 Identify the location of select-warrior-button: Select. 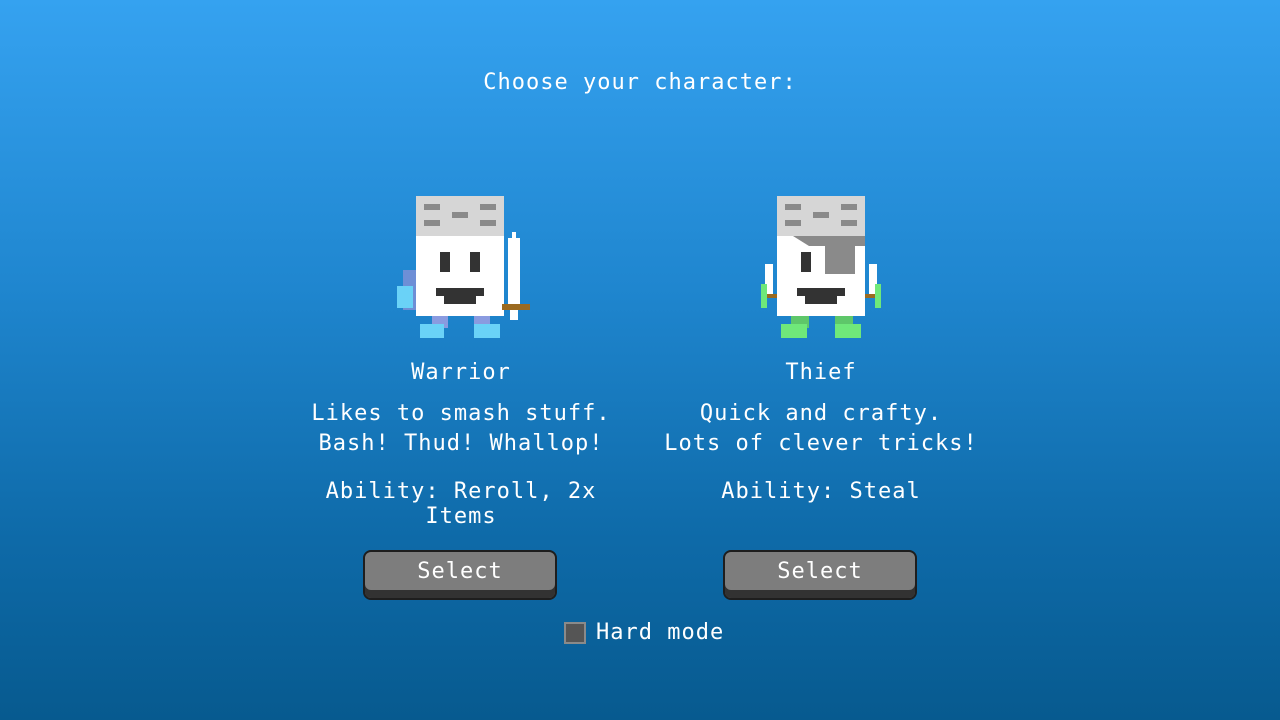
(460, 575).